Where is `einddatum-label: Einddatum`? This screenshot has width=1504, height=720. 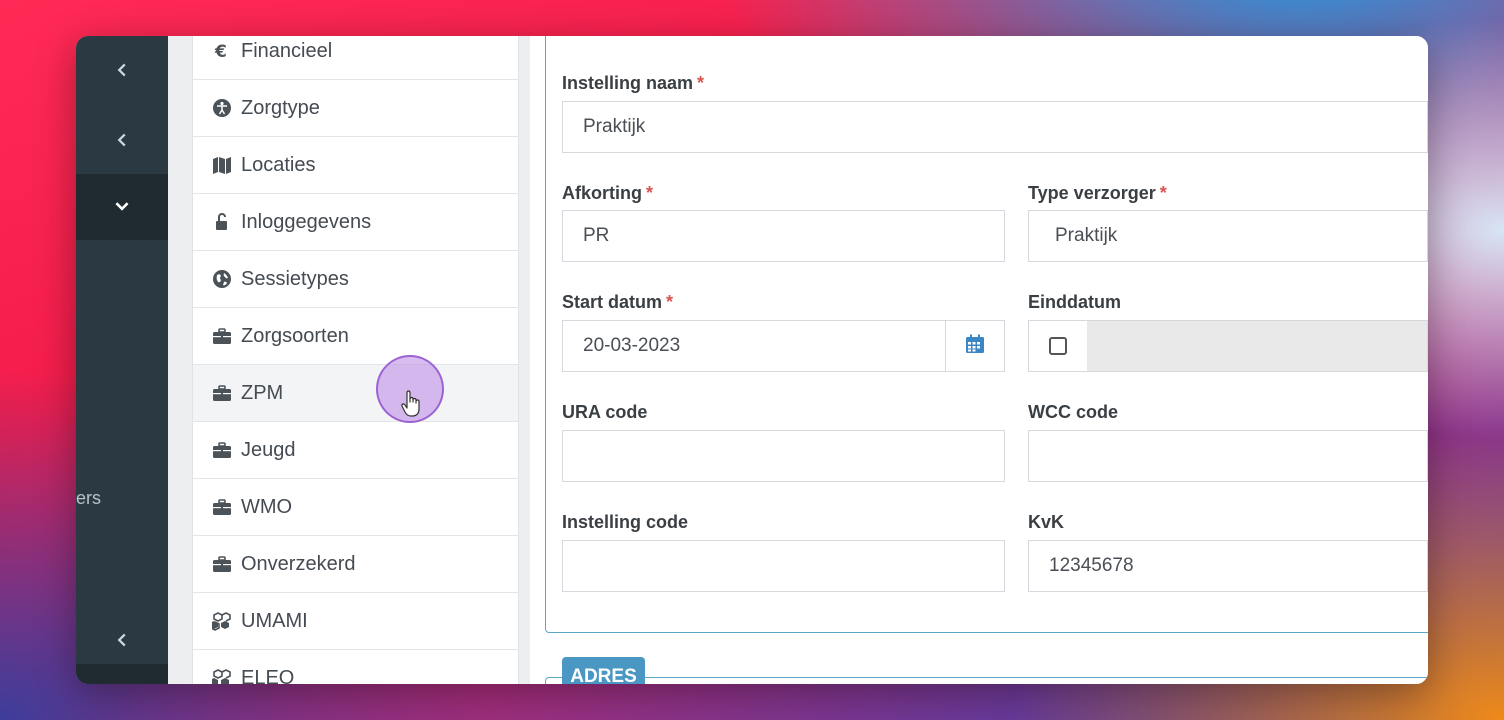 einddatum-label: Einddatum is located at coordinates (1074, 302).